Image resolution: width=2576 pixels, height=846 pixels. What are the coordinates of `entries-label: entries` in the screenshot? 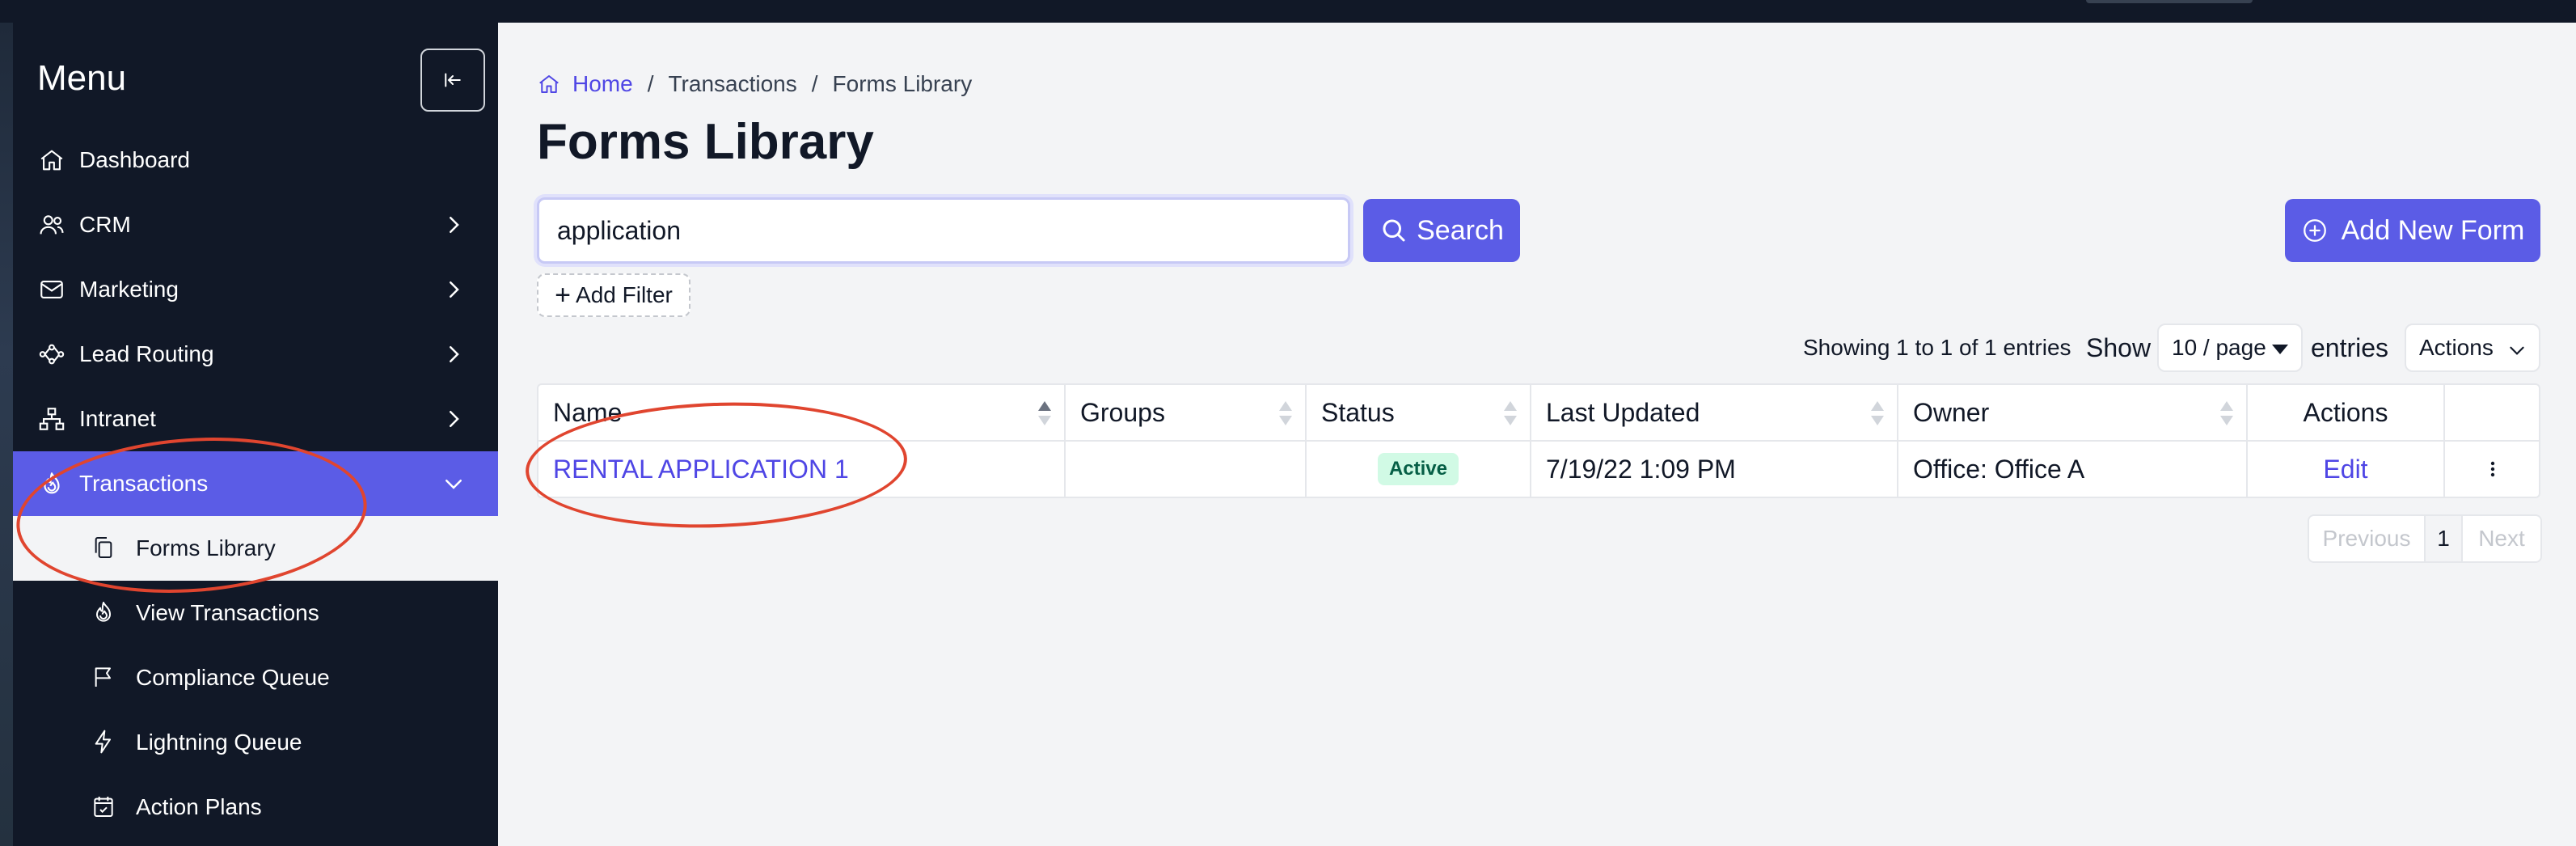 It's located at (2350, 347).